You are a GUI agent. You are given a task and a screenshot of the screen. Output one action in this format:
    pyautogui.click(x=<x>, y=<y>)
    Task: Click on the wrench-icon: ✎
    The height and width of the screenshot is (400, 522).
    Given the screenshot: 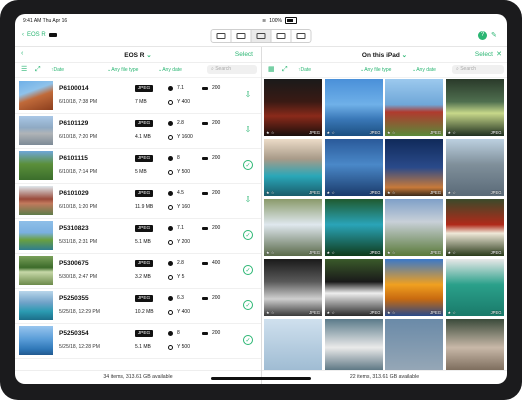 What is the action you would take?
    pyautogui.click(x=495, y=36)
    